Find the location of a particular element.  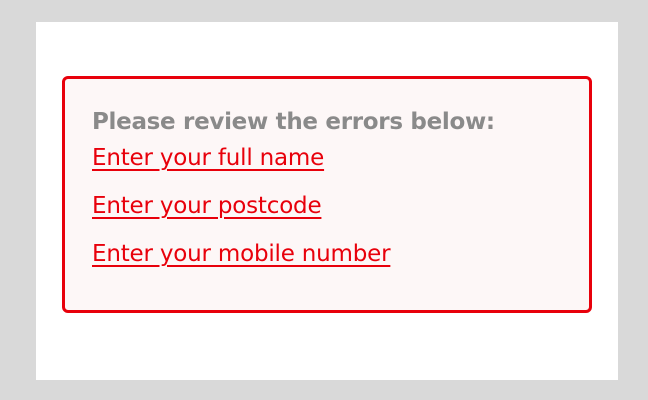

error-link-full-name: Enter your full name is located at coordinates (208, 158).